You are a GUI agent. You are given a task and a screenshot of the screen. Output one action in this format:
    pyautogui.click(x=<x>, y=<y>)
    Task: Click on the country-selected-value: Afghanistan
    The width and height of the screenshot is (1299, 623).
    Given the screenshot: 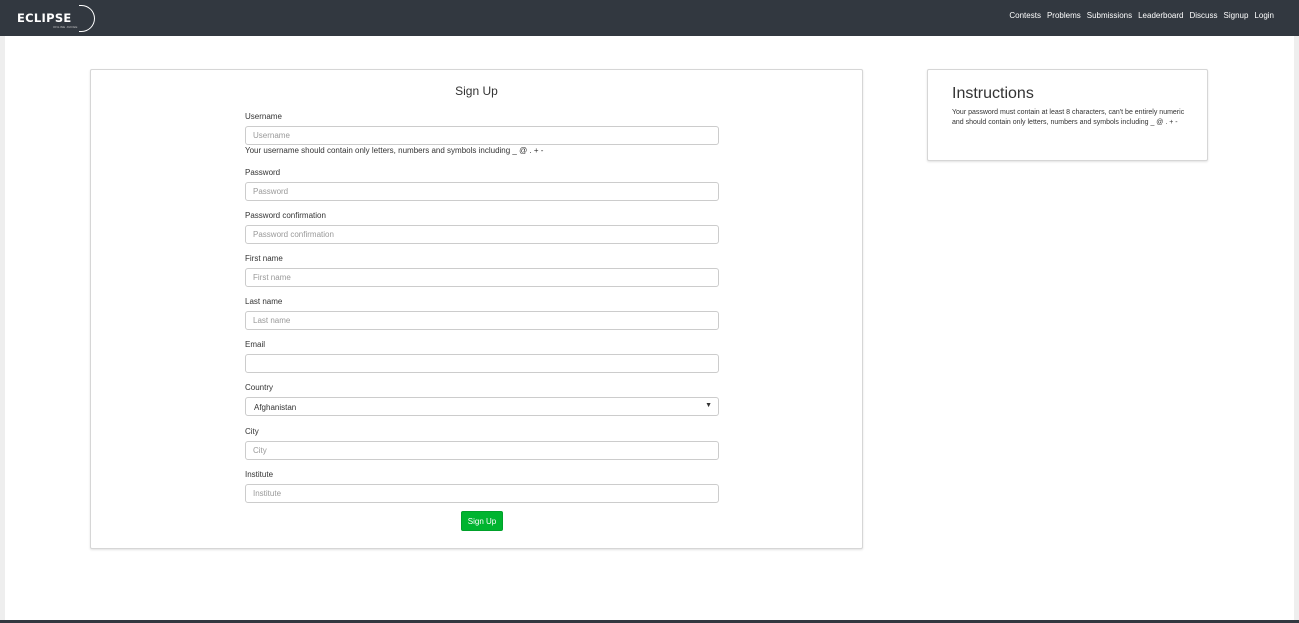 What is the action you would take?
    pyautogui.click(x=275, y=407)
    